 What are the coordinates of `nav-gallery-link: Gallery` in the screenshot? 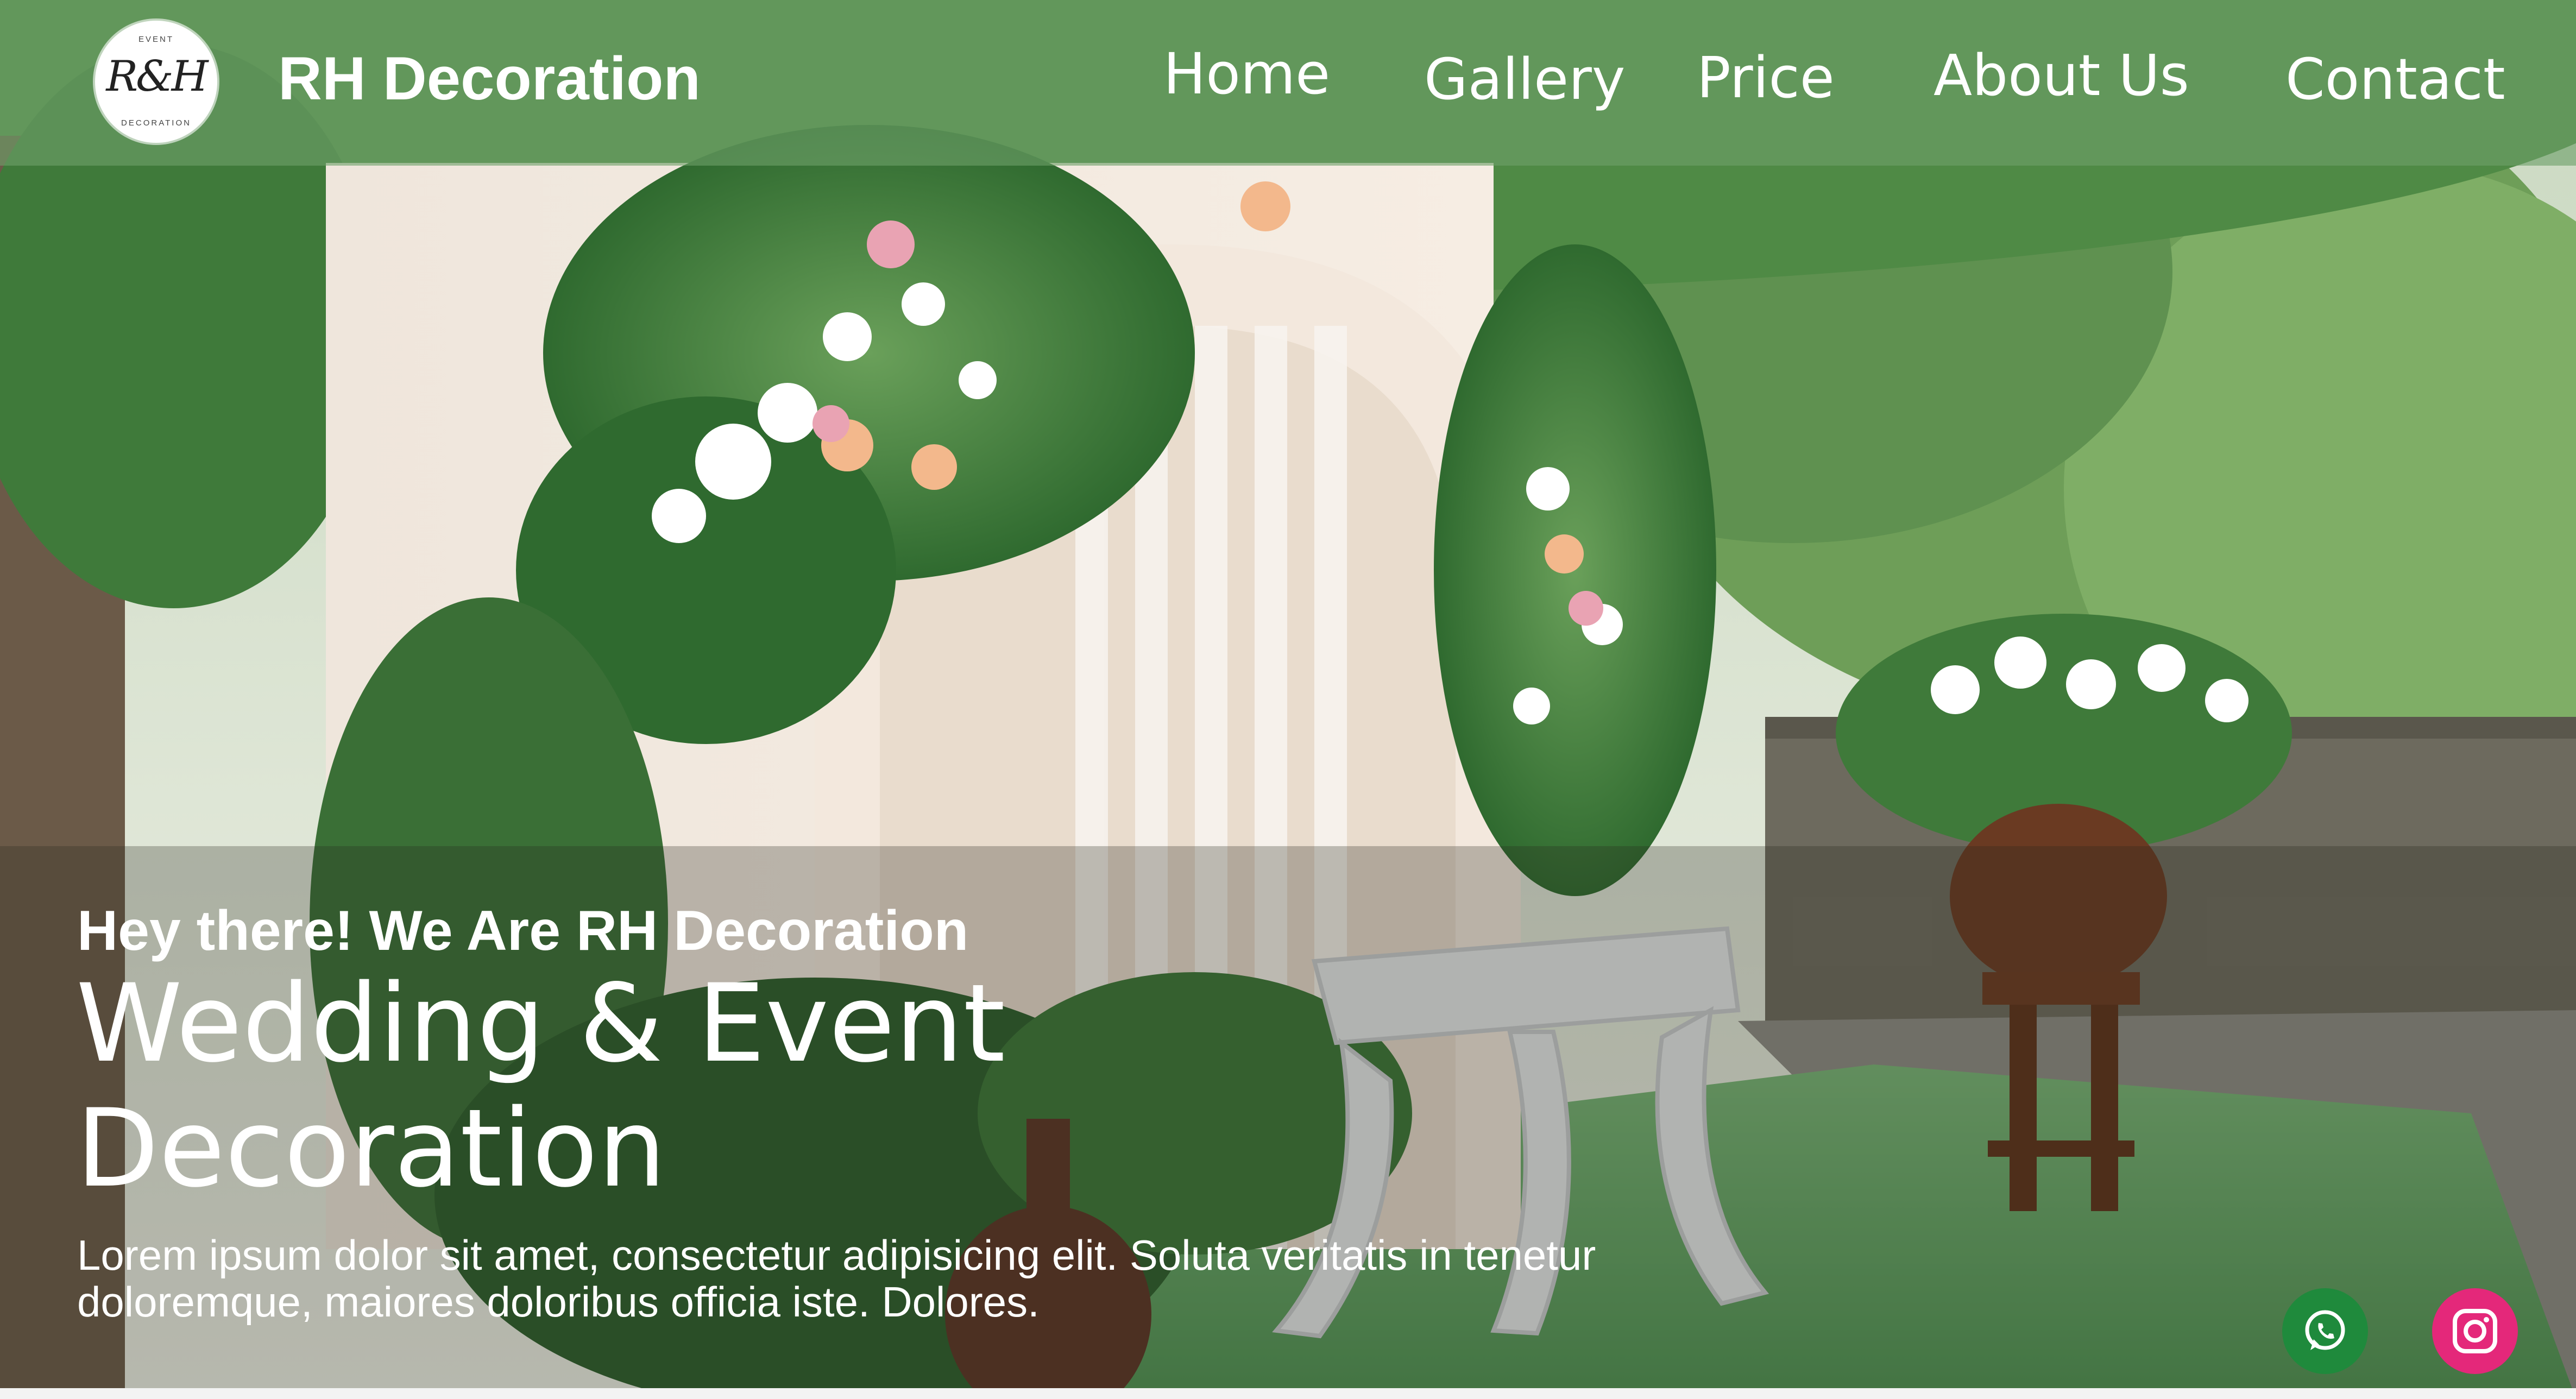 It's located at (1524, 79).